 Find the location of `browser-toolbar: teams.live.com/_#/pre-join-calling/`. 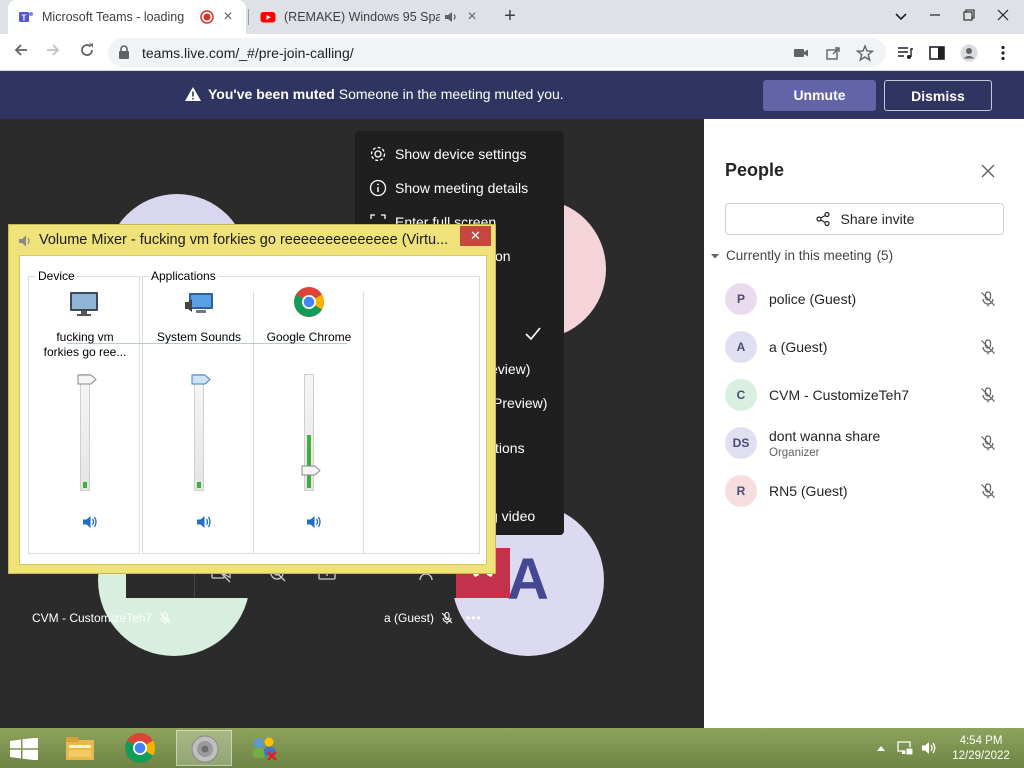

browser-toolbar: teams.live.com/_#/pre-join-calling/ is located at coordinates (512, 52).